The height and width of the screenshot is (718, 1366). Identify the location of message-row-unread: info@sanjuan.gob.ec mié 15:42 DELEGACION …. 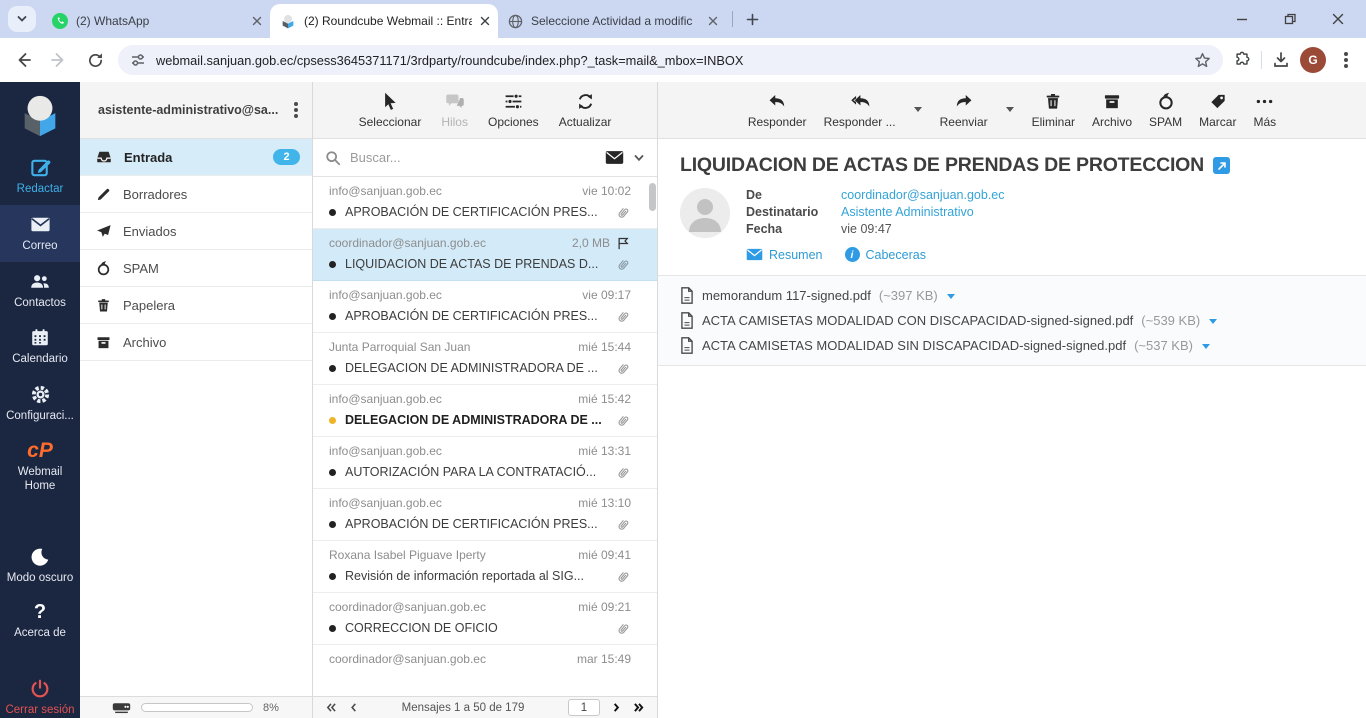
(485, 411).